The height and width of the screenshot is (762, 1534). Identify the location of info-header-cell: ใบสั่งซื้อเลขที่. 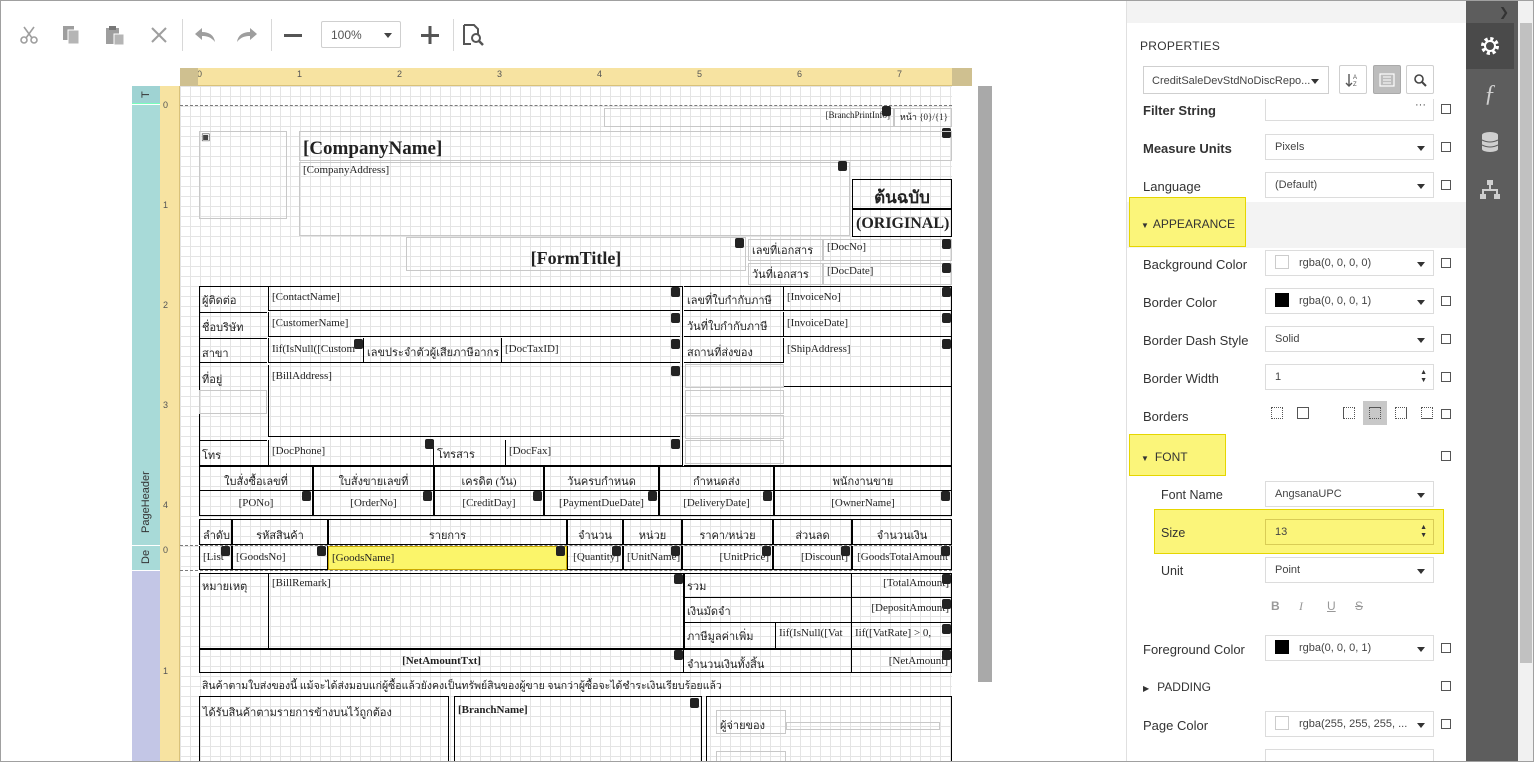
(256, 478).